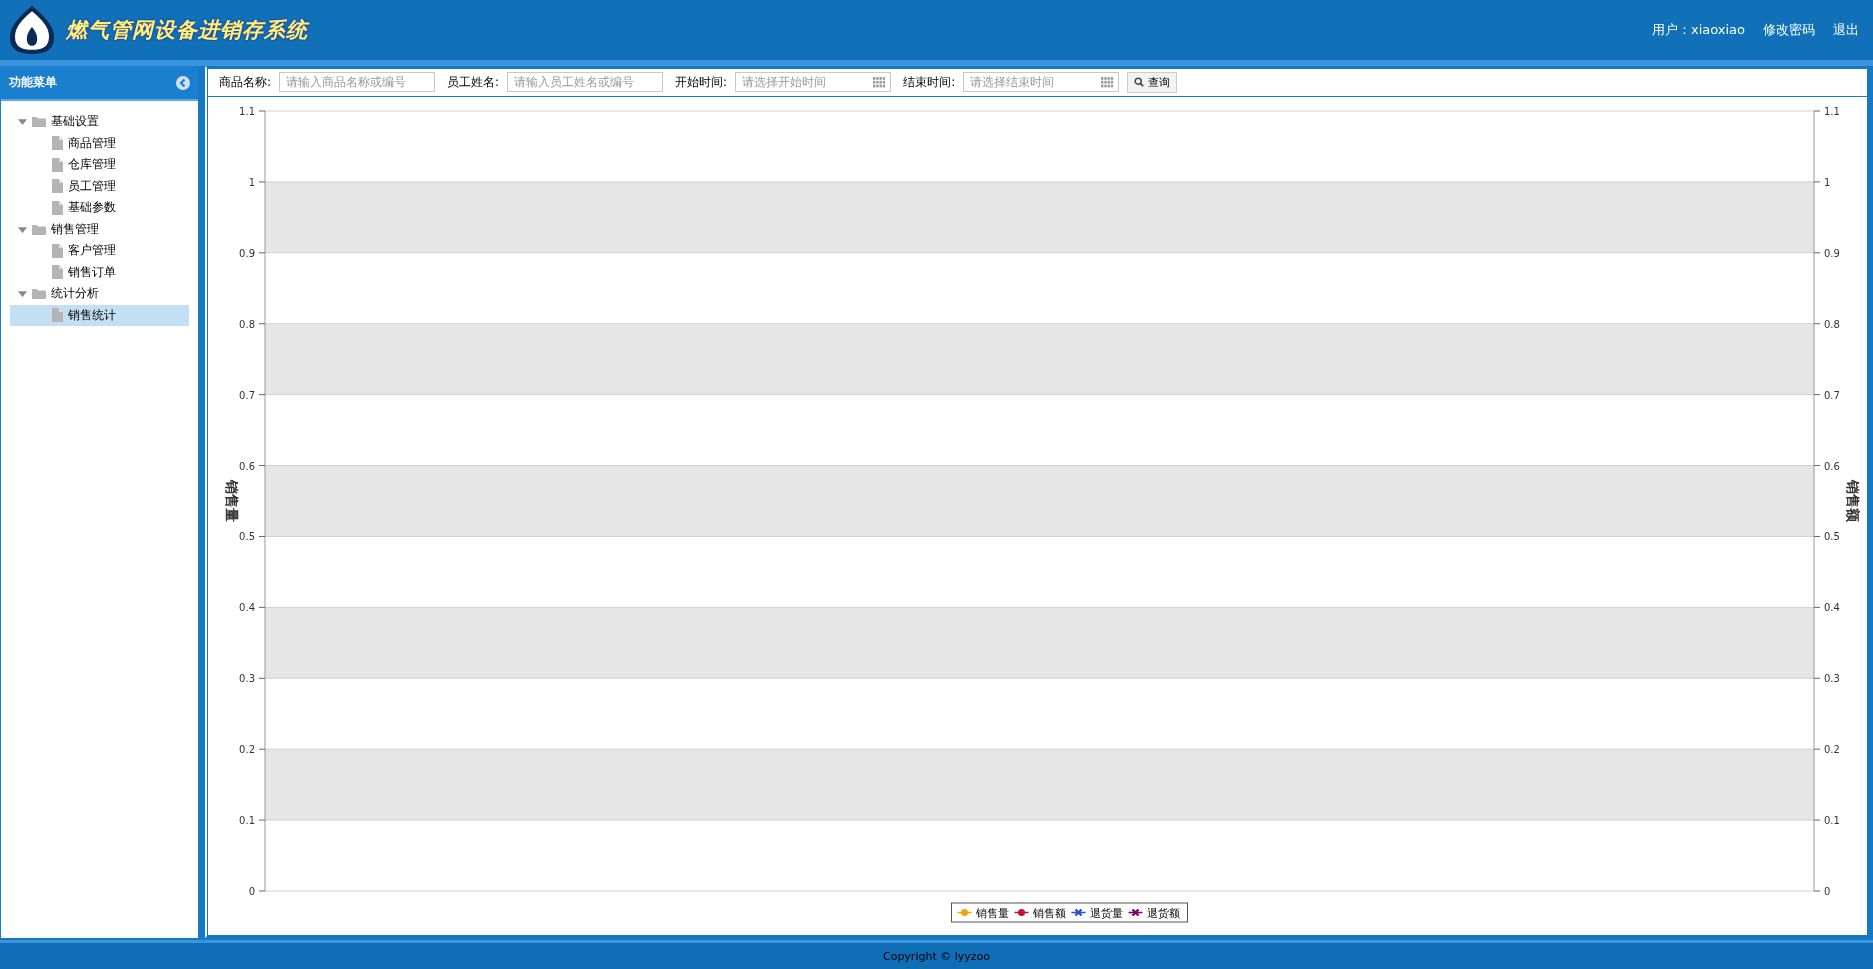 This screenshot has width=1873, height=969. What do you see at coordinates (357, 82) in the screenshot?
I see `filter-field: 请输入商品名称或编号` at bounding box center [357, 82].